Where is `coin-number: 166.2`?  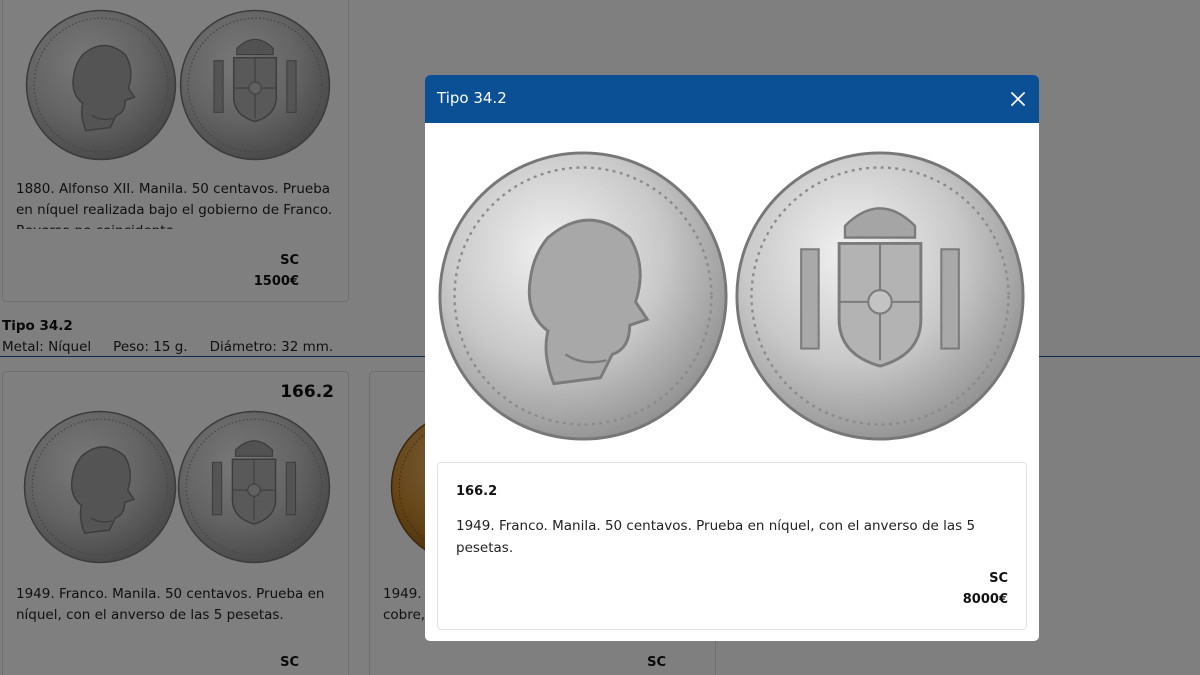
coin-number: 166.2 is located at coordinates (477, 491).